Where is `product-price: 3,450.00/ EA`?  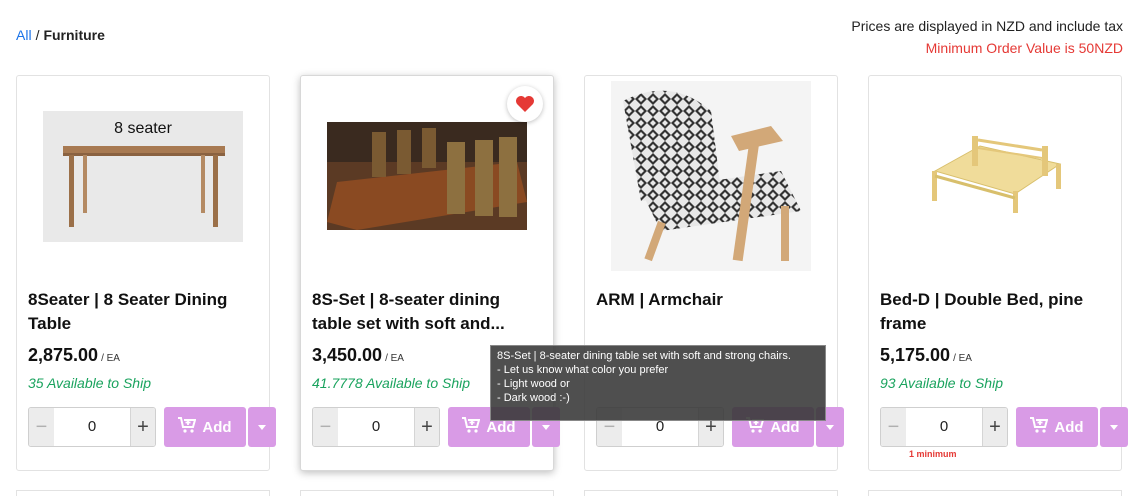 product-price: 3,450.00/ EA is located at coordinates (358, 355).